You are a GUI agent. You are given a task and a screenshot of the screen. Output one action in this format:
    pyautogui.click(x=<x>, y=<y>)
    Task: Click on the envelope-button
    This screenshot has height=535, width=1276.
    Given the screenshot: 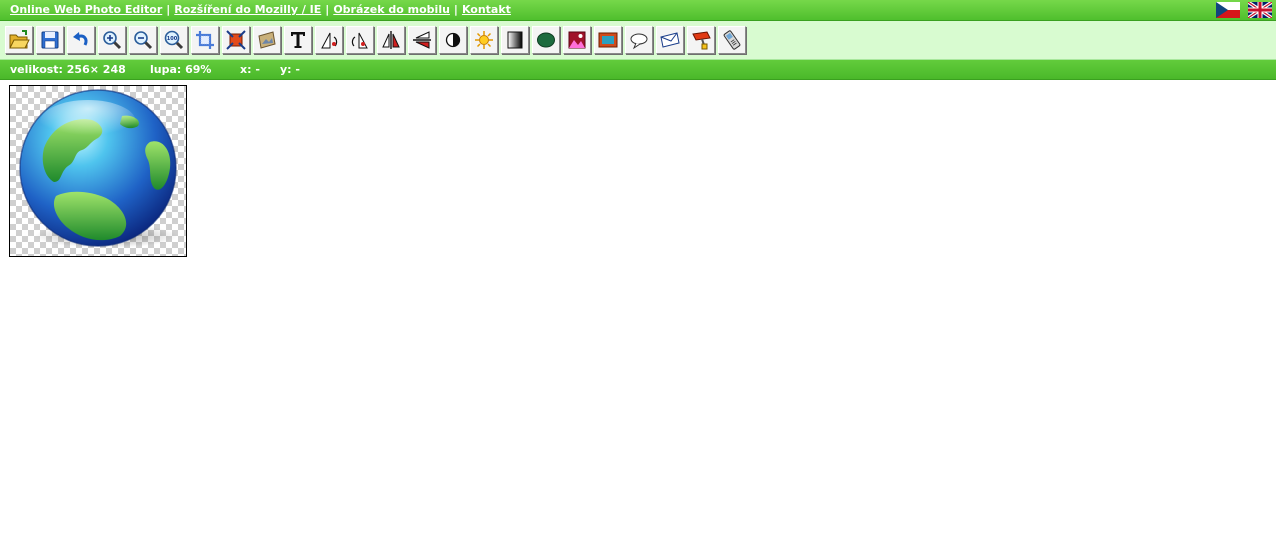 What is the action you would take?
    pyautogui.click(x=670, y=40)
    